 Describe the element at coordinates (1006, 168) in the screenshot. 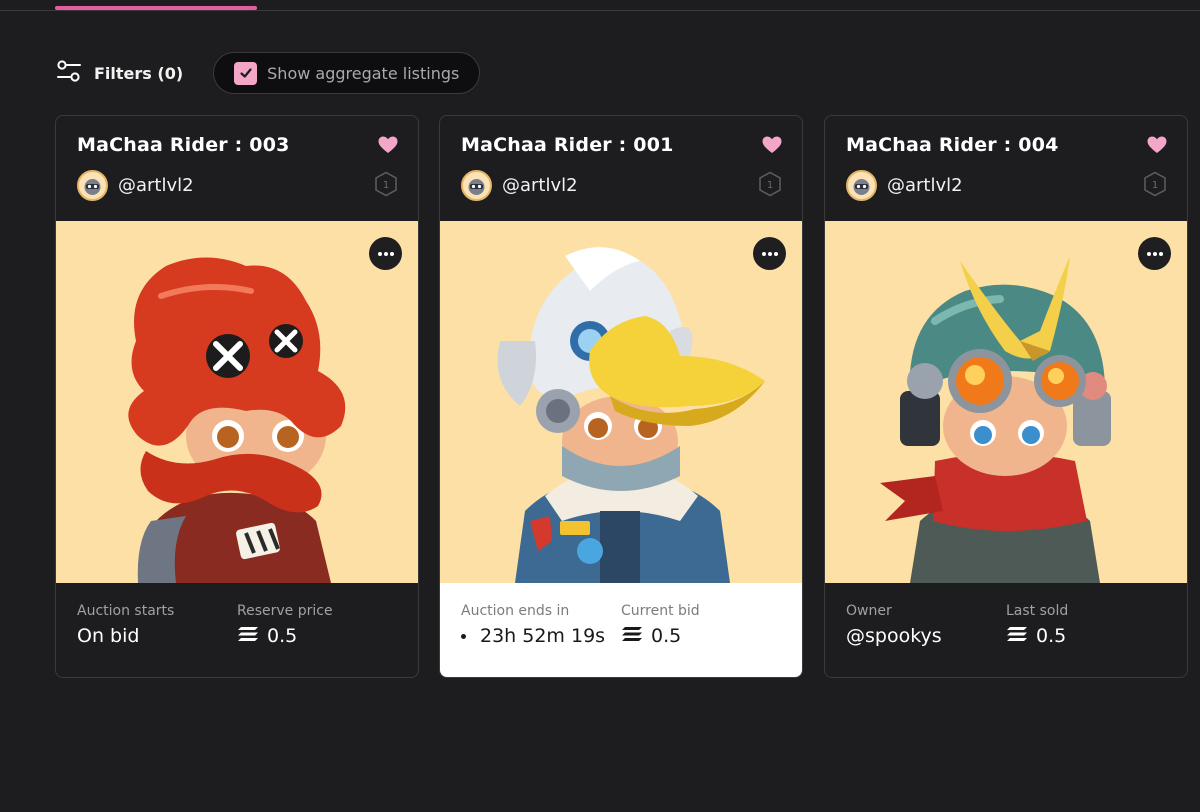

I see `card-header: MaChaa Rider : 004 @artlvl2 1` at that location.